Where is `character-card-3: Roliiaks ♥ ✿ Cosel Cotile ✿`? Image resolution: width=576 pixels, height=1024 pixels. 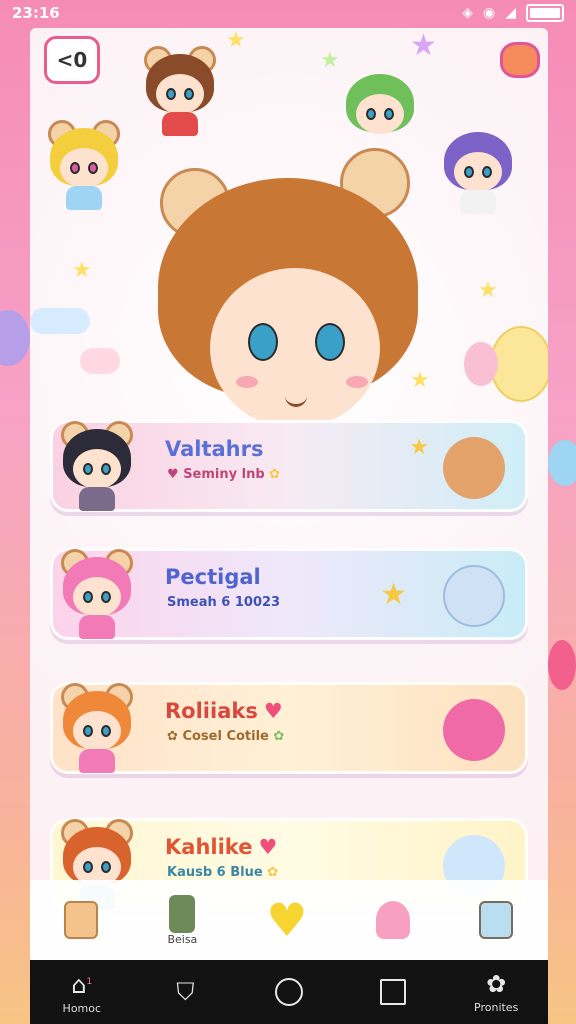 character-card-3: Roliiaks ♥ ✿ Cosel Cotile ✿ is located at coordinates (289, 728).